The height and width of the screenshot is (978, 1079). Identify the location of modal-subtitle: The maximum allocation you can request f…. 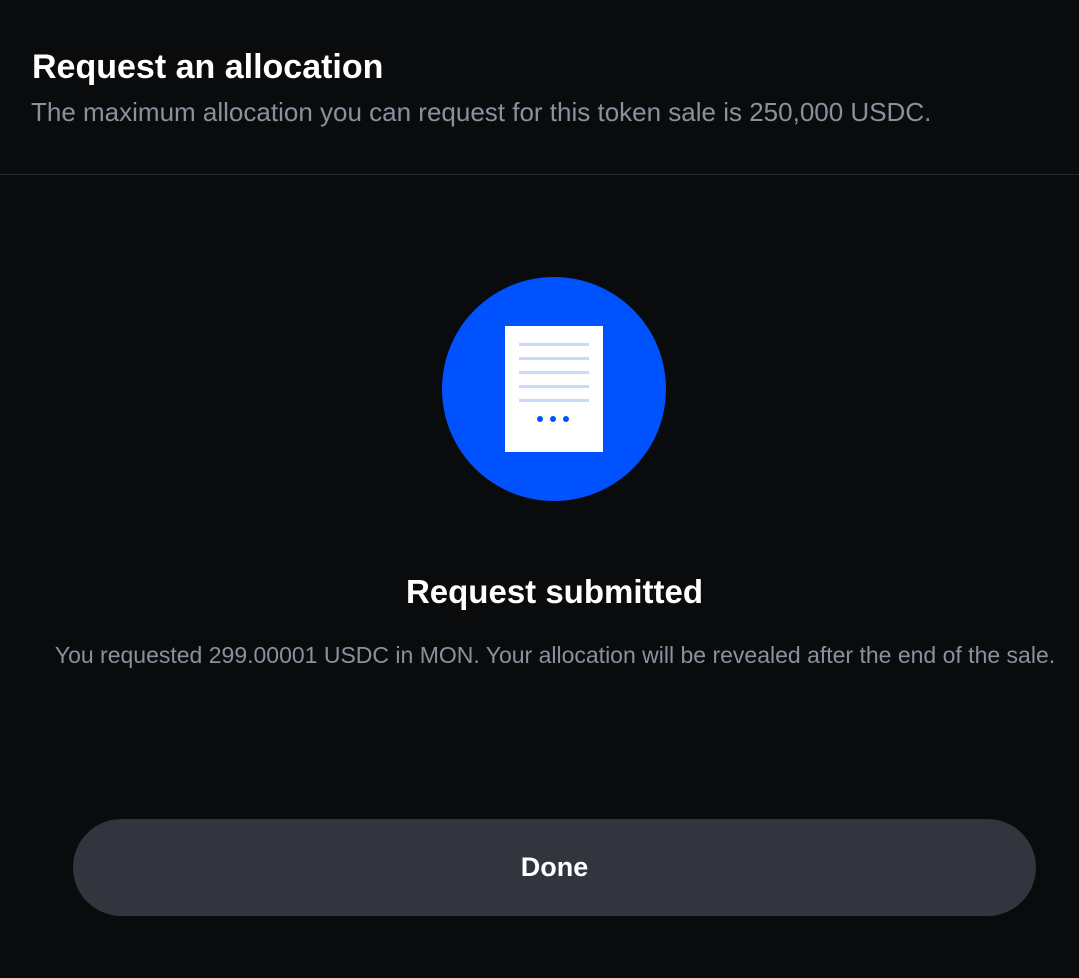
(481, 112).